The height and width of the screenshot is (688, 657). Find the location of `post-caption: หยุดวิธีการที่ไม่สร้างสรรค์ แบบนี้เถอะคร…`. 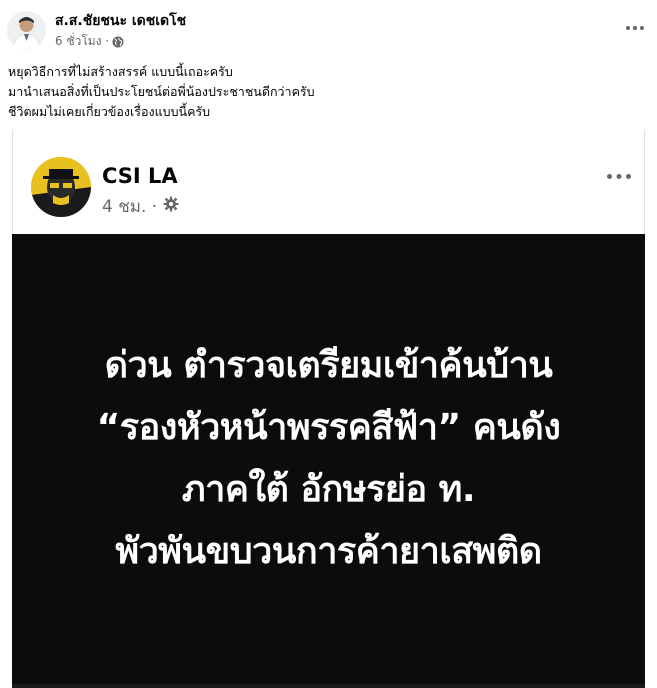

post-caption: หยุดวิธีการที่ไม่สร้างสรรค์ แบบนี้เถอะคร… is located at coordinates (328, 92).